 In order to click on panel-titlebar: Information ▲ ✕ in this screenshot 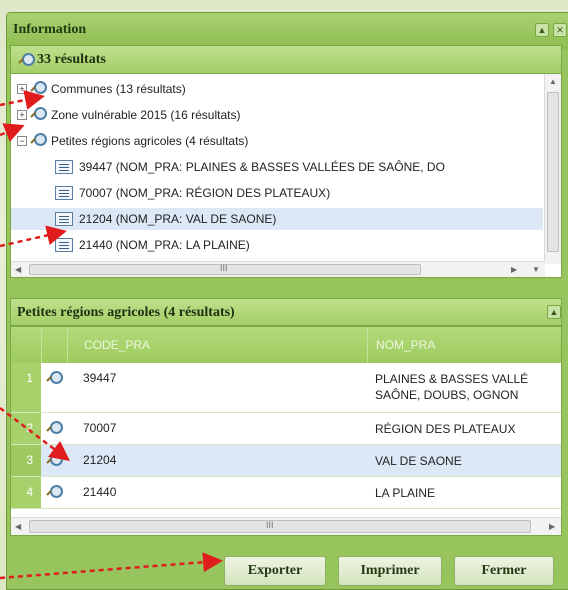, I will do `click(287, 31)`.